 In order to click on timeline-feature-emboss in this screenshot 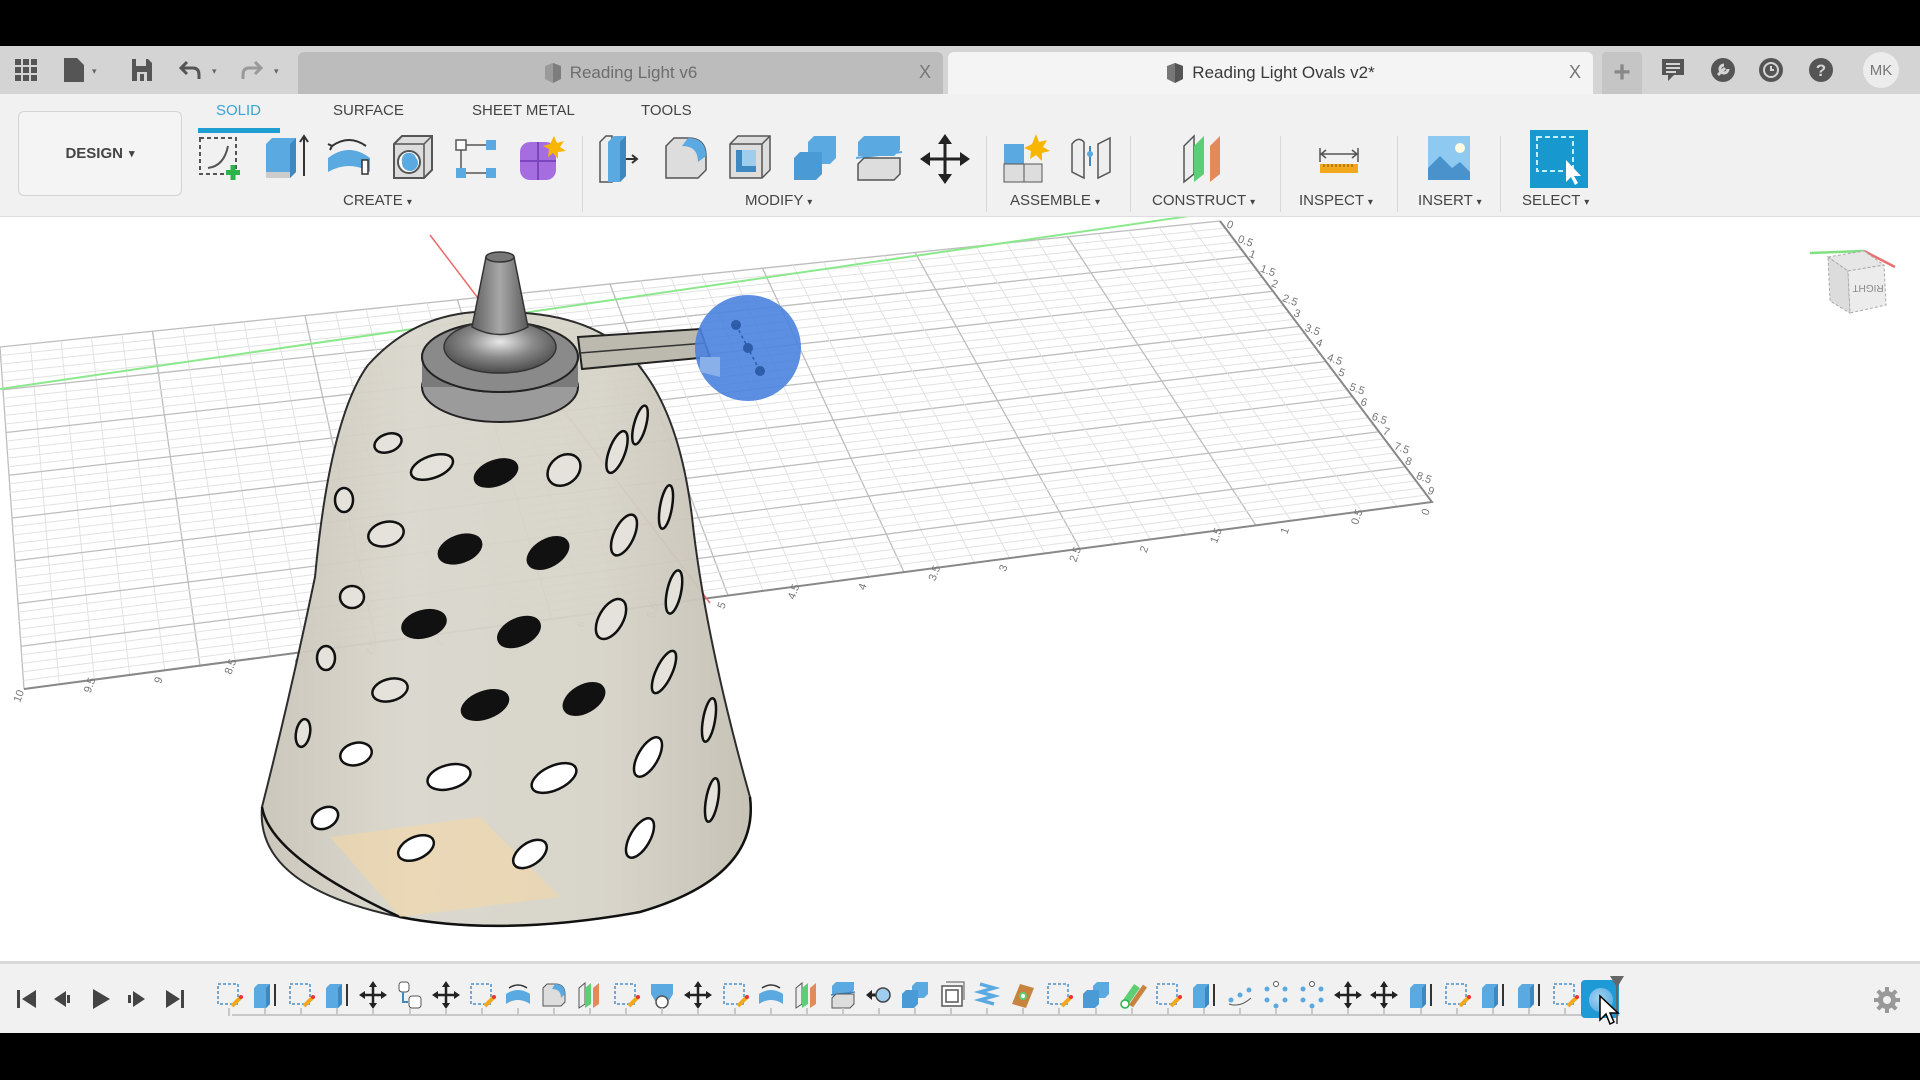, I will do `click(1023, 995)`.